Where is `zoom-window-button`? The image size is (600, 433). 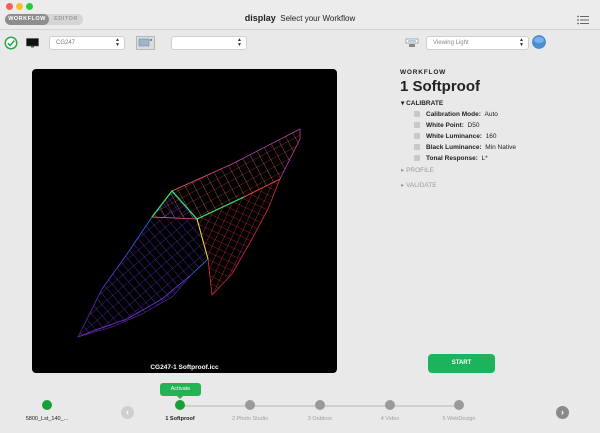 zoom-window-button is located at coordinates (29, 6).